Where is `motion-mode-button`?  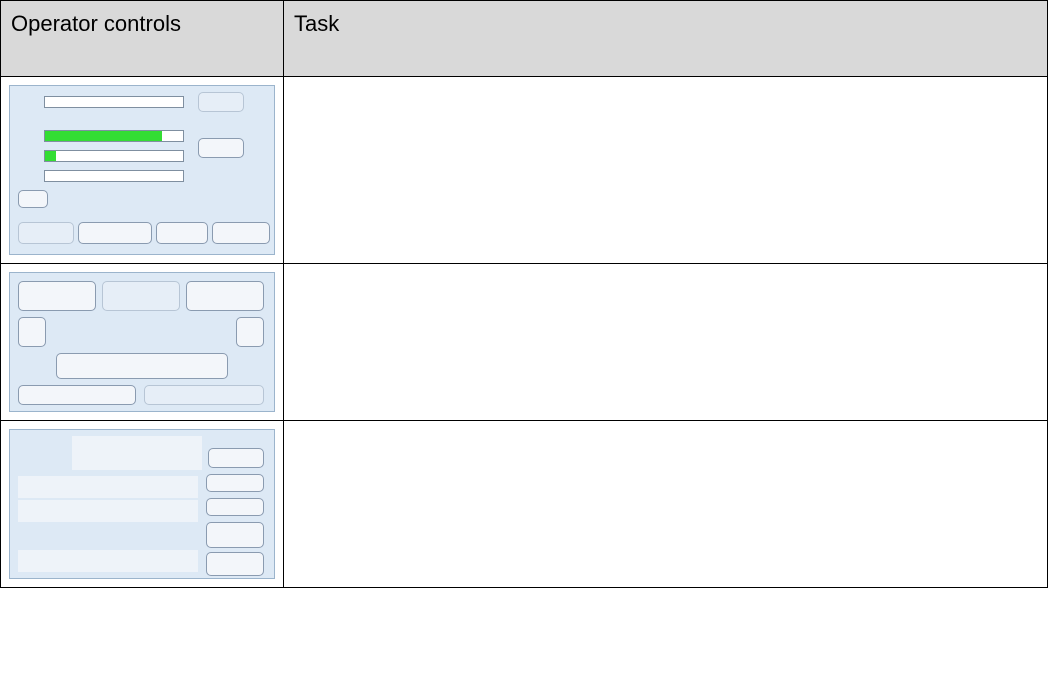
motion-mode-button is located at coordinates (57, 296).